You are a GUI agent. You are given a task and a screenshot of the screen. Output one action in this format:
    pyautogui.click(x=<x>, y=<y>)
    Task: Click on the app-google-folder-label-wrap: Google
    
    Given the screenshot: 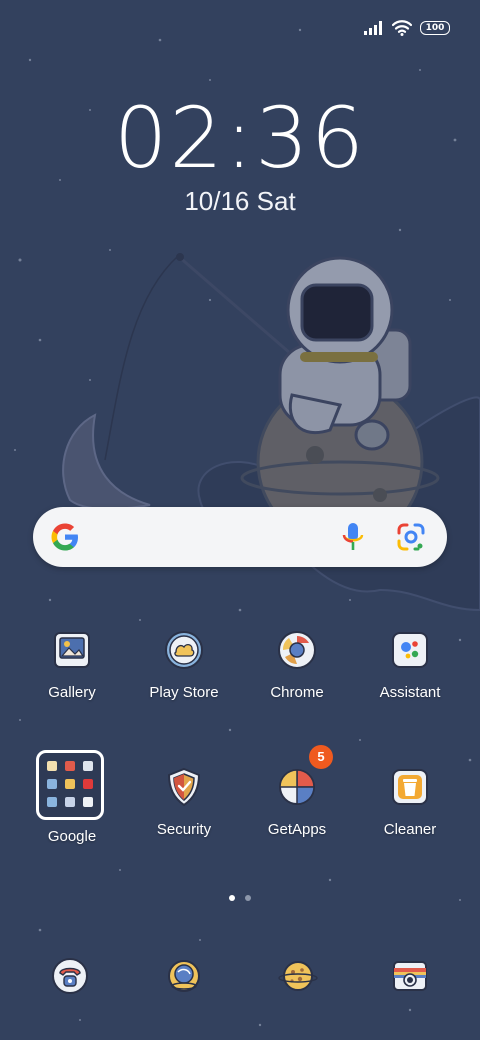 What is the action you would take?
    pyautogui.click(x=72, y=832)
    